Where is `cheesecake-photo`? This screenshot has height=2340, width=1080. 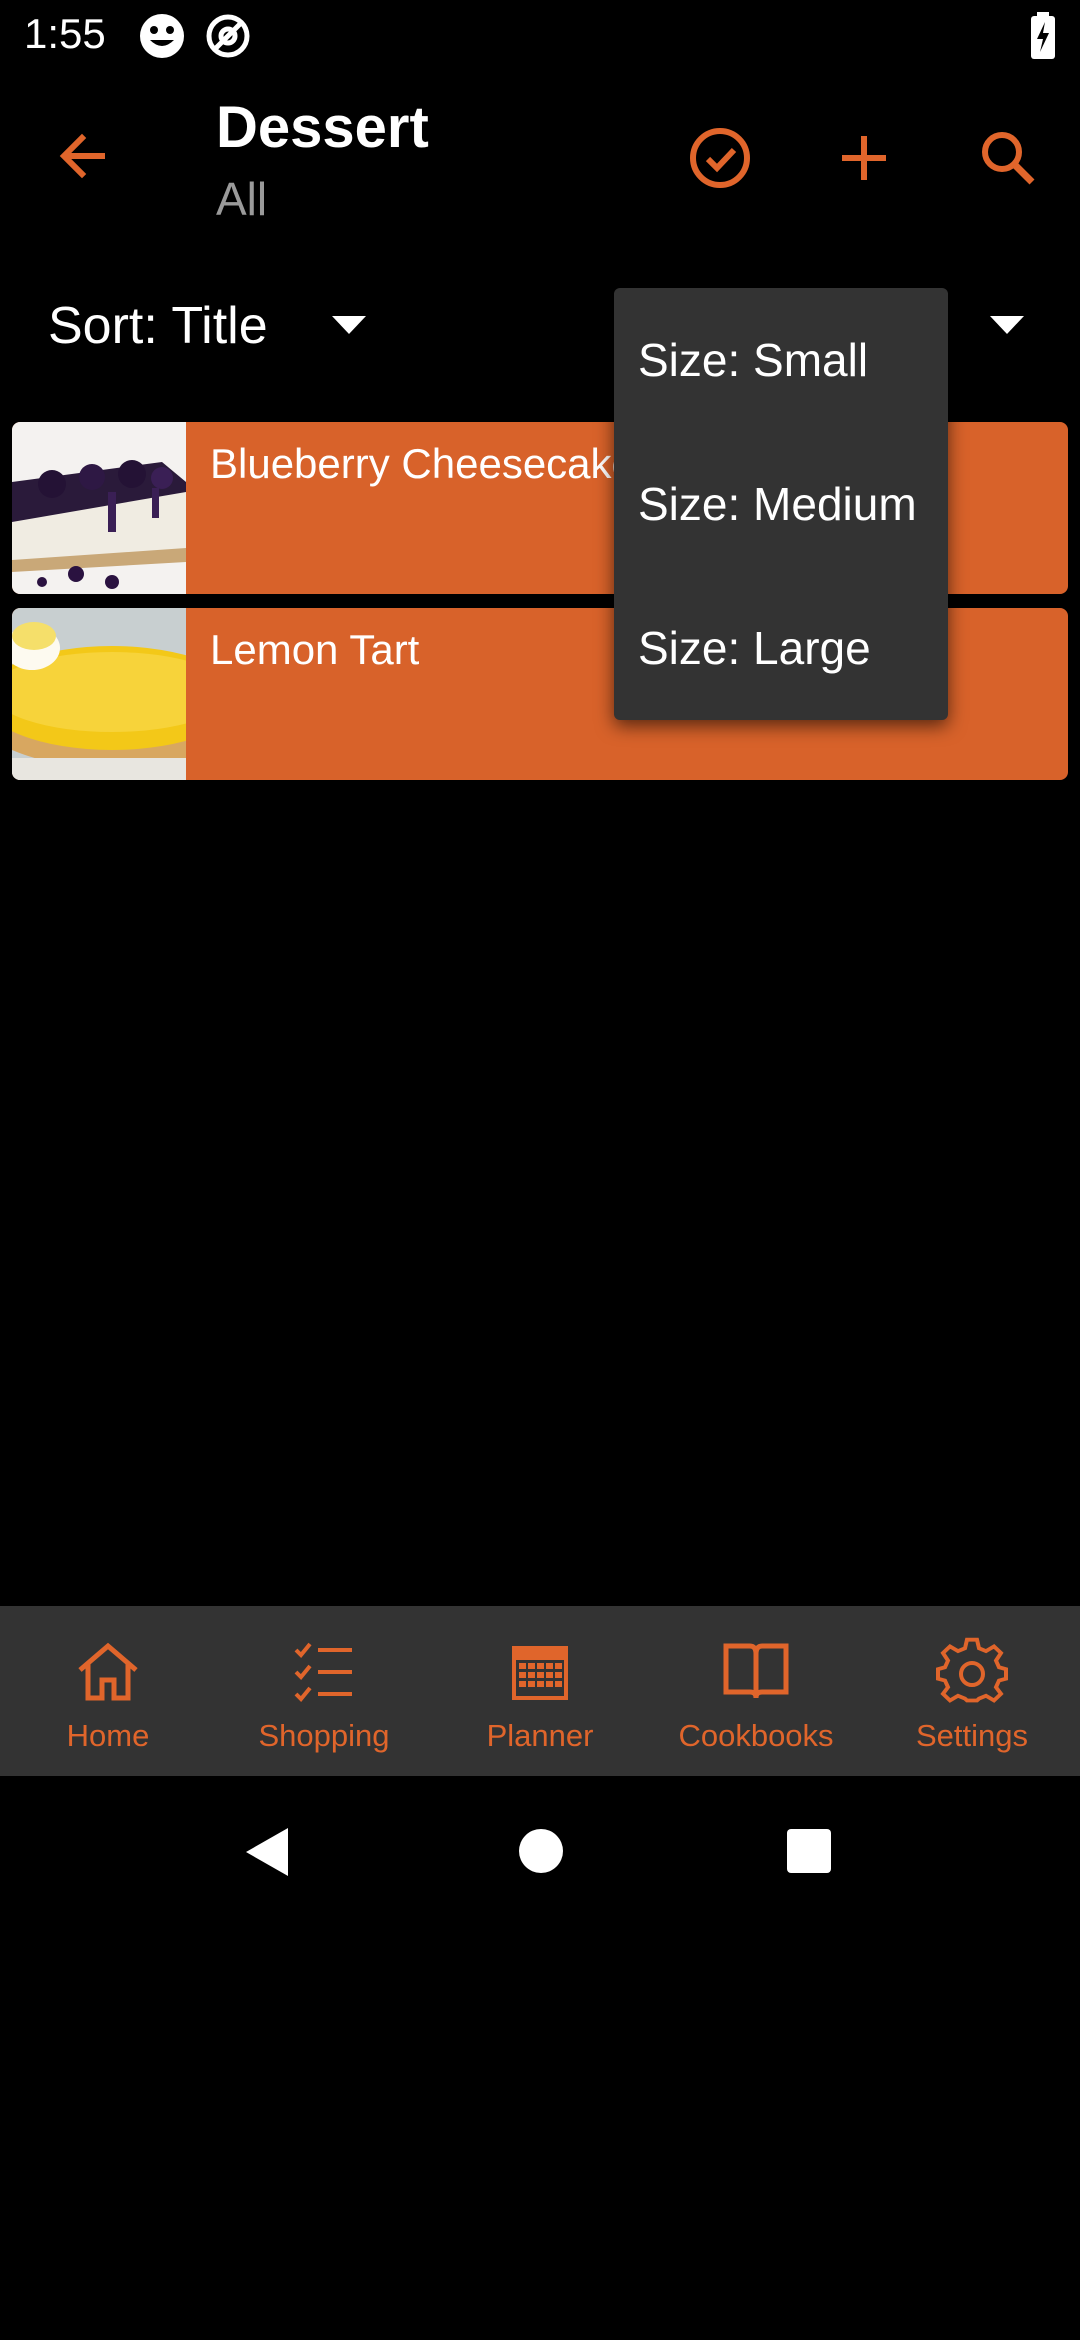 cheesecake-photo is located at coordinates (99, 508).